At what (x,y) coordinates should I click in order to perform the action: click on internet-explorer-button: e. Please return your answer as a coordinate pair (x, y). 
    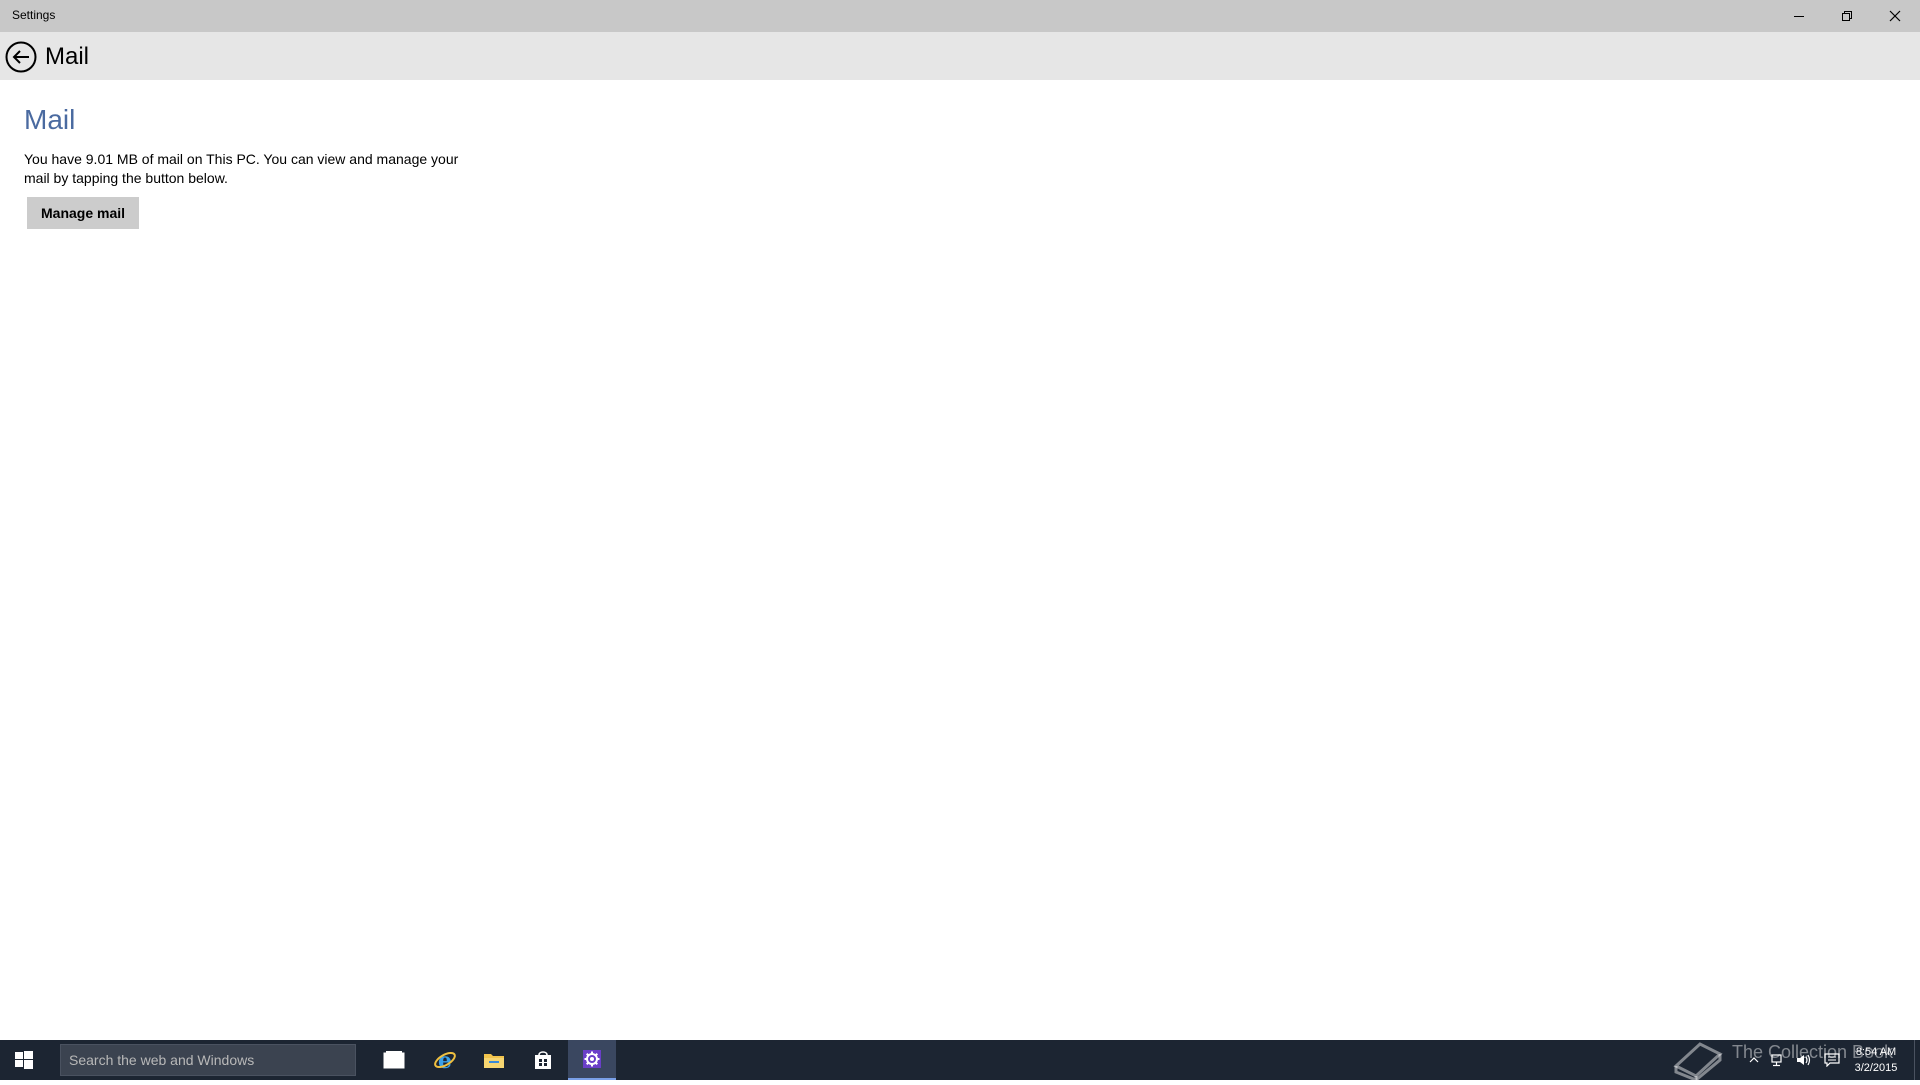
    Looking at the image, I should click on (445, 1060).